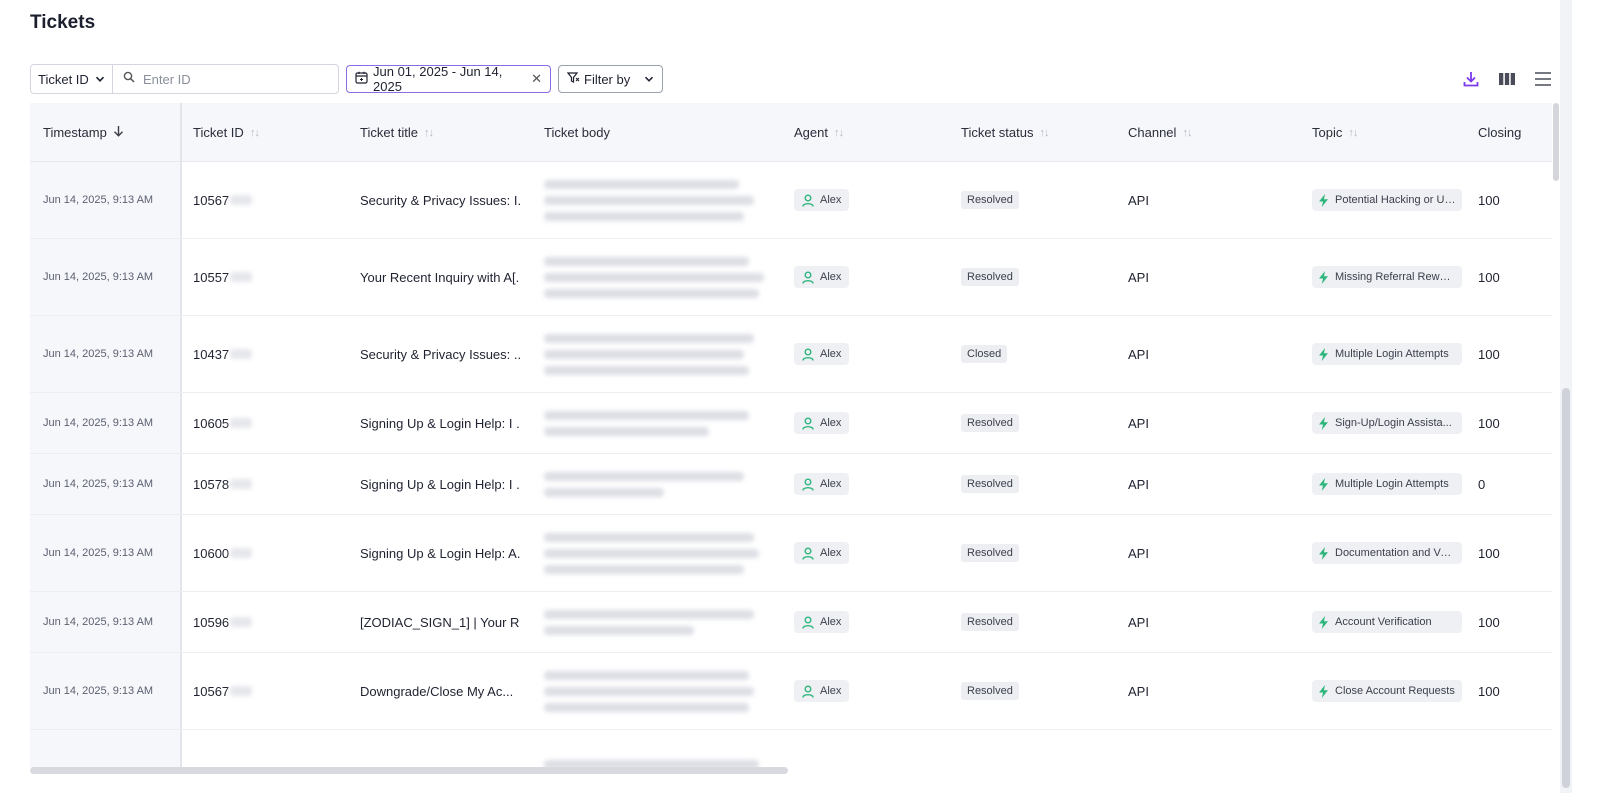  I want to click on column-header-ticket-id: Ticket ID ↑↓, so click(226, 132).